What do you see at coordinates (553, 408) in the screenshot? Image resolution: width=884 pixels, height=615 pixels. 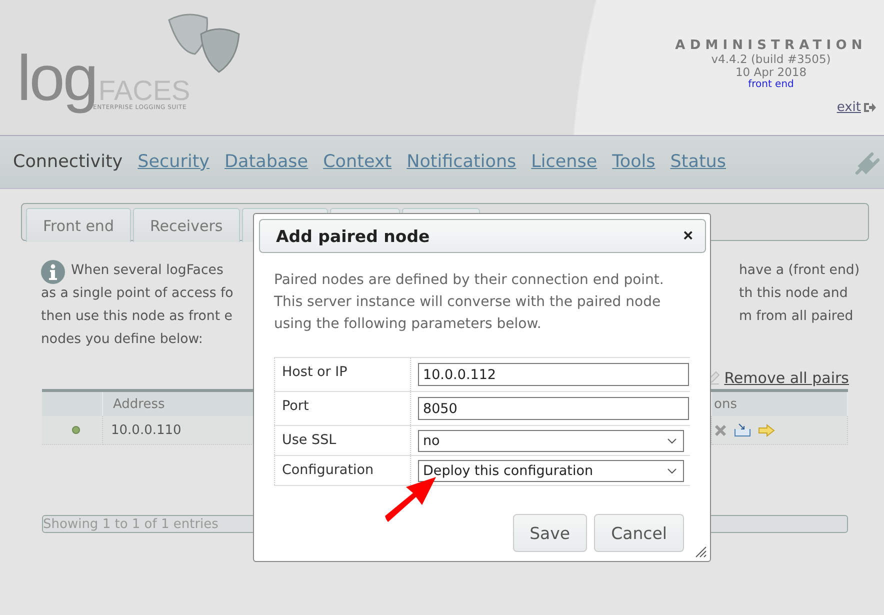 I see `input-field: 8050` at bounding box center [553, 408].